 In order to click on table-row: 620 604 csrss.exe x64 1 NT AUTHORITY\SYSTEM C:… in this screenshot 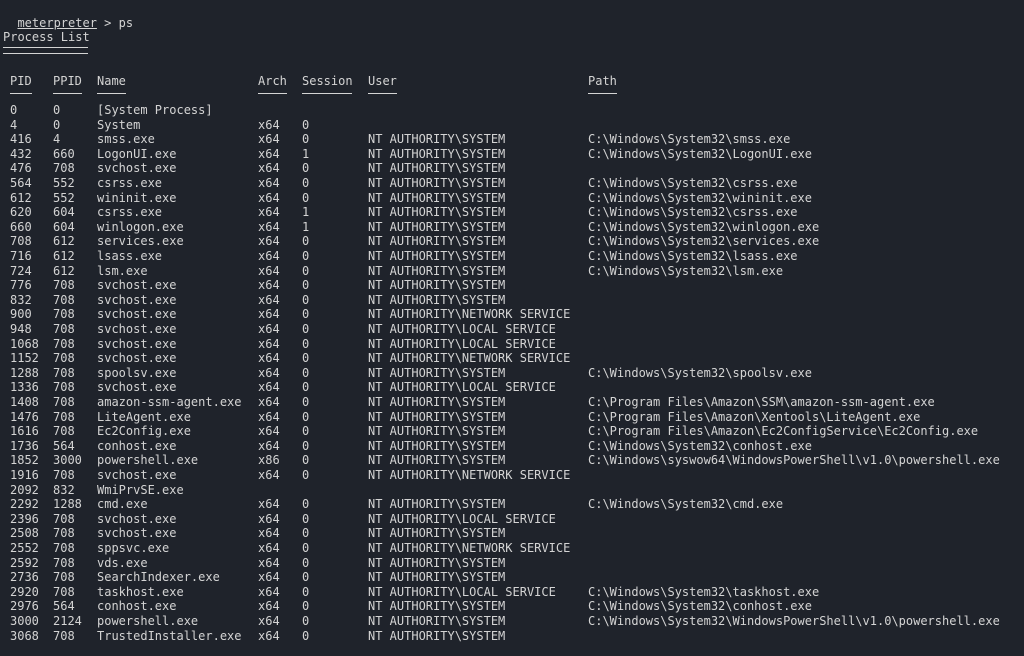, I will do `click(512, 212)`.